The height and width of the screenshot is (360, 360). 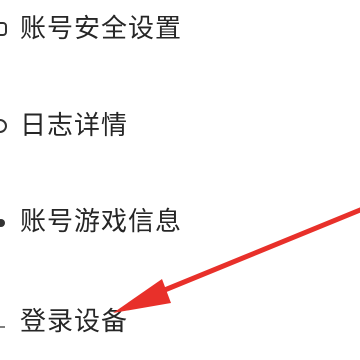 I want to click on menu-item-login-devices: 登录设备, so click(x=150, y=322).